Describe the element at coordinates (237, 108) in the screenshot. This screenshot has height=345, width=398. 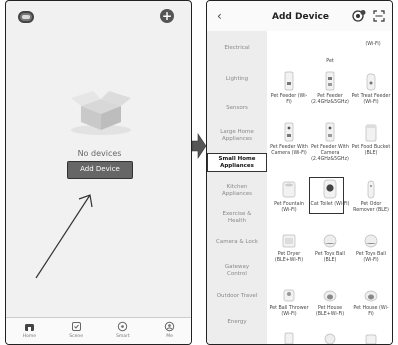
I see `category-item-sensors: Sensors` at that location.